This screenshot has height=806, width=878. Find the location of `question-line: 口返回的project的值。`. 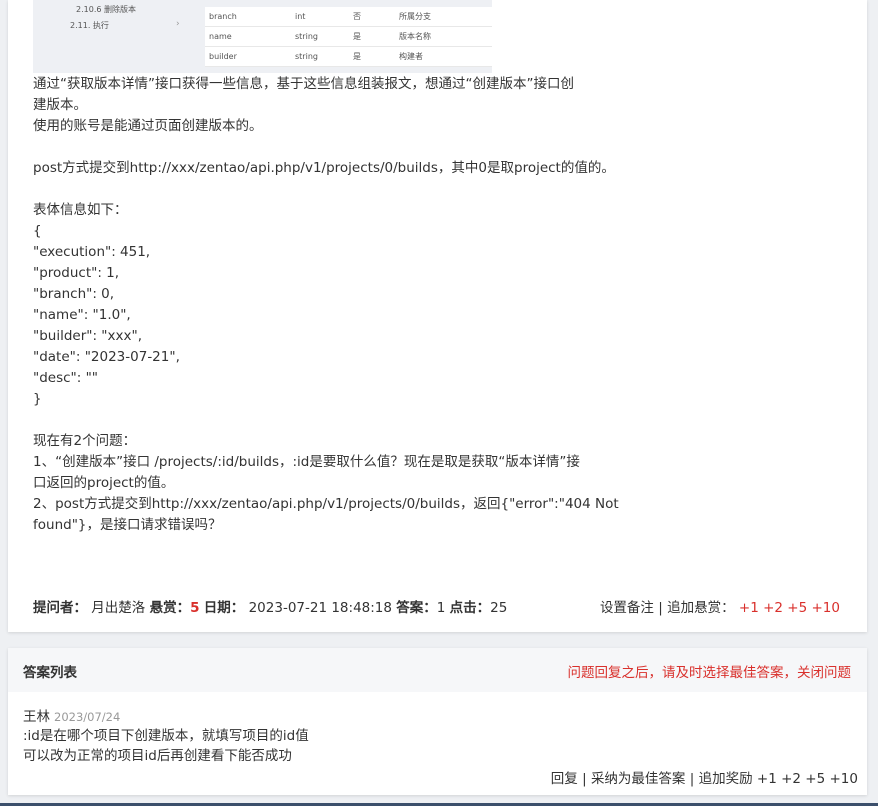

question-line: 口返回的project的值。 is located at coordinates (104, 483).